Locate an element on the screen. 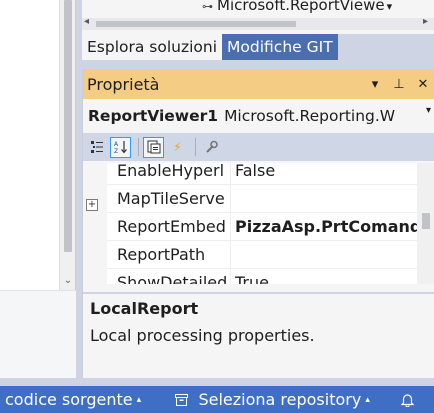  description-title: LocalReport is located at coordinates (144, 308).